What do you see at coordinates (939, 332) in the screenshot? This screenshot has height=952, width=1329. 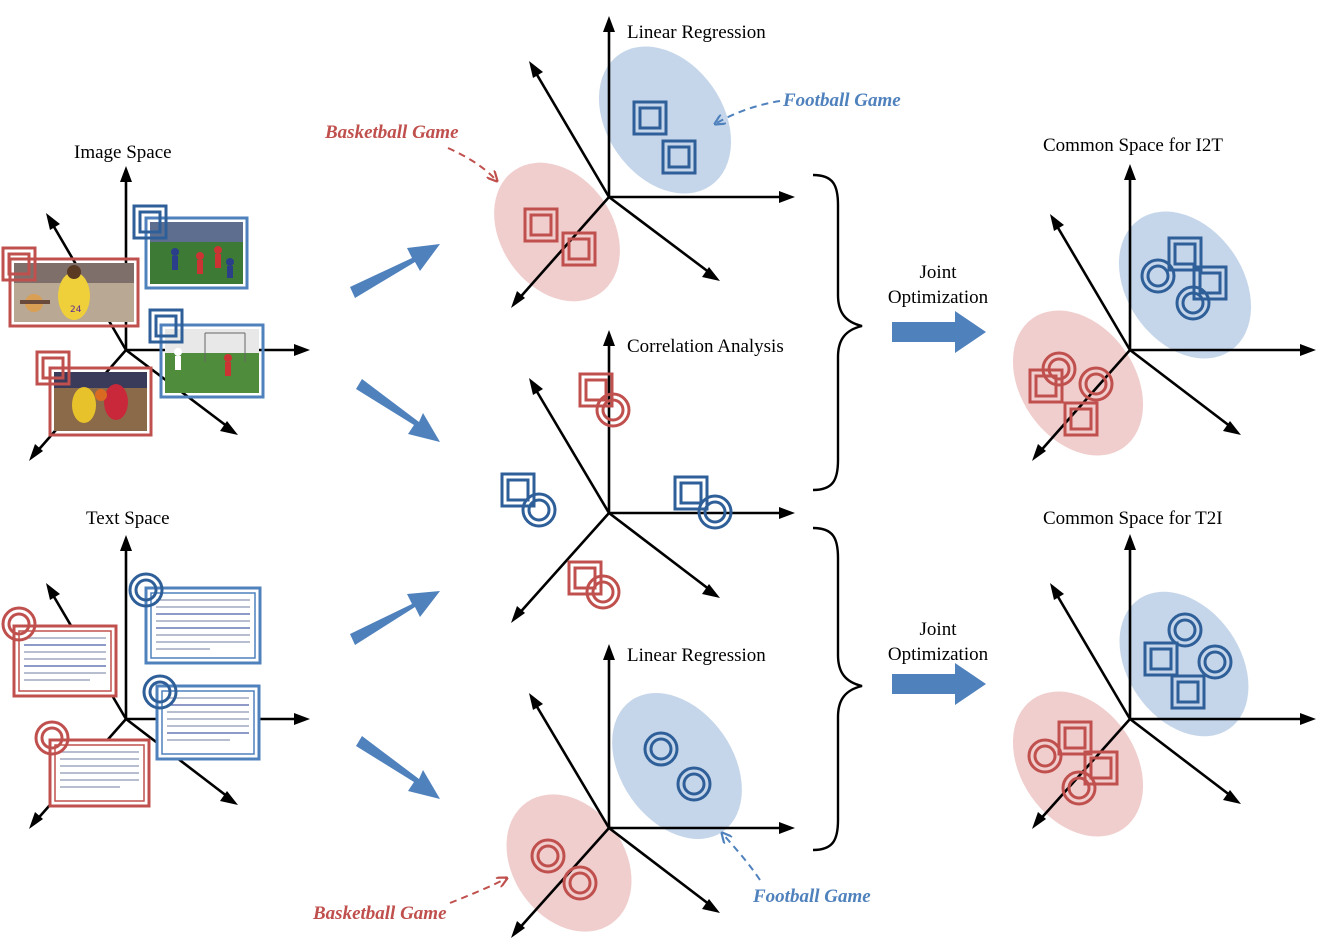 I see `joint-top-arrow` at bounding box center [939, 332].